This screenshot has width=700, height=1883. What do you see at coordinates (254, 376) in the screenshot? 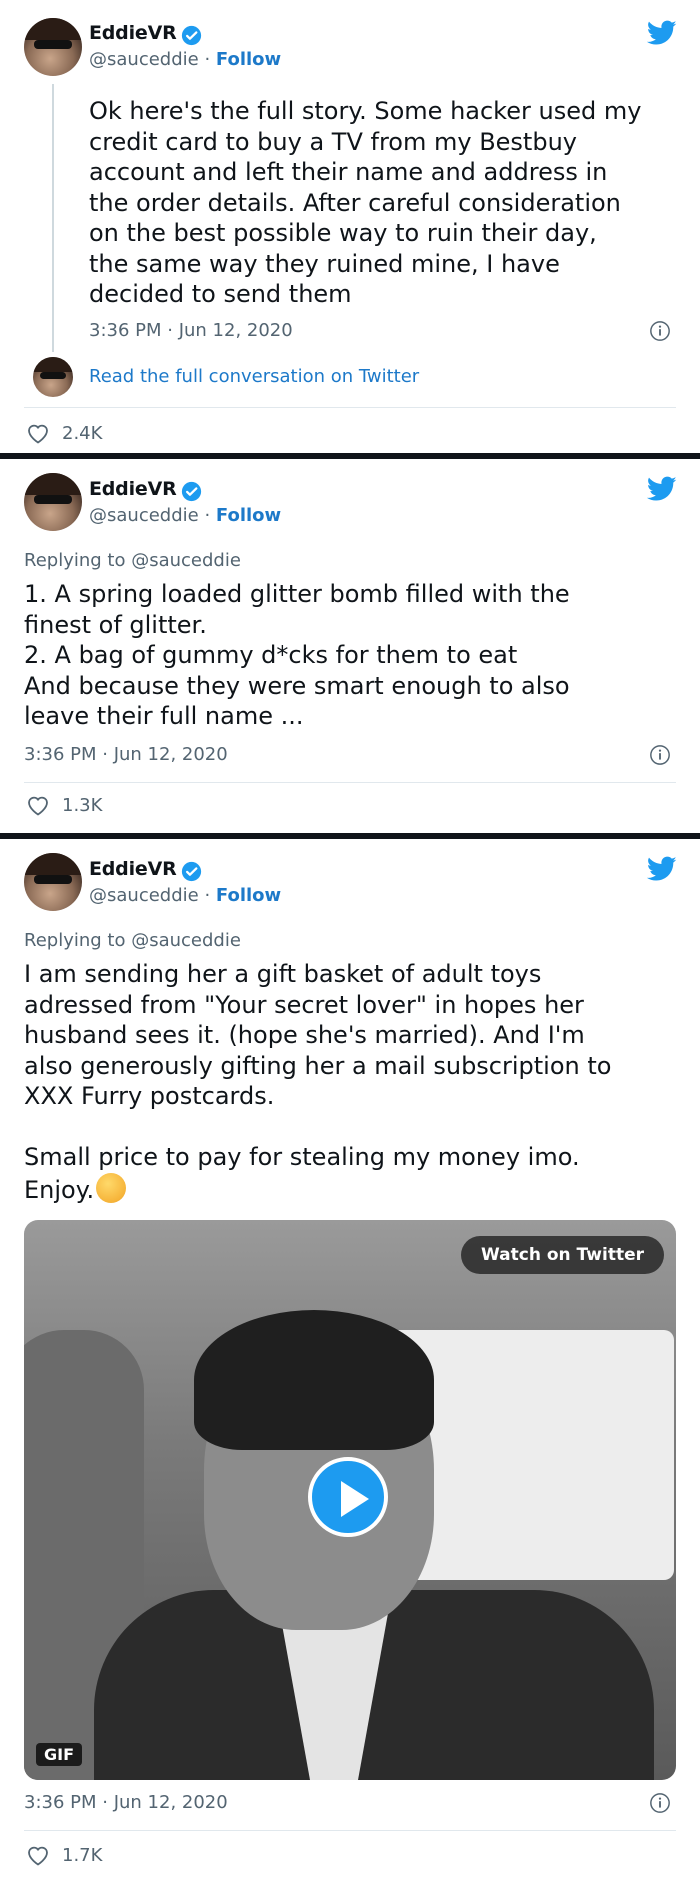
I see `read-full-conversation-link: Read the full conversation on Twitter` at bounding box center [254, 376].